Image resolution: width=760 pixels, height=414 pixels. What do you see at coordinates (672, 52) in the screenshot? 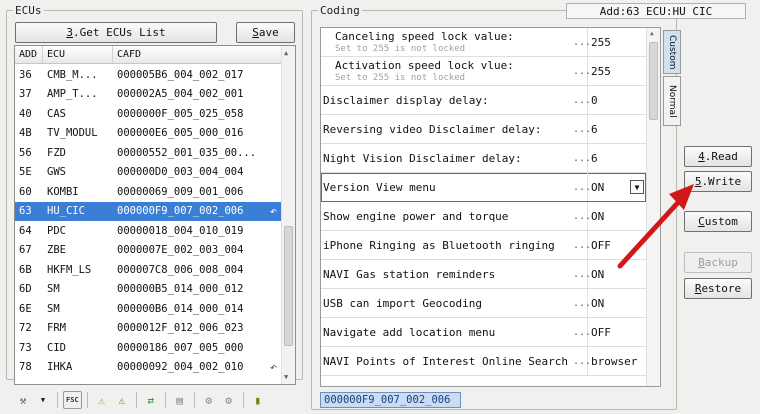
I see `tab-custom: Custom` at bounding box center [672, 52].